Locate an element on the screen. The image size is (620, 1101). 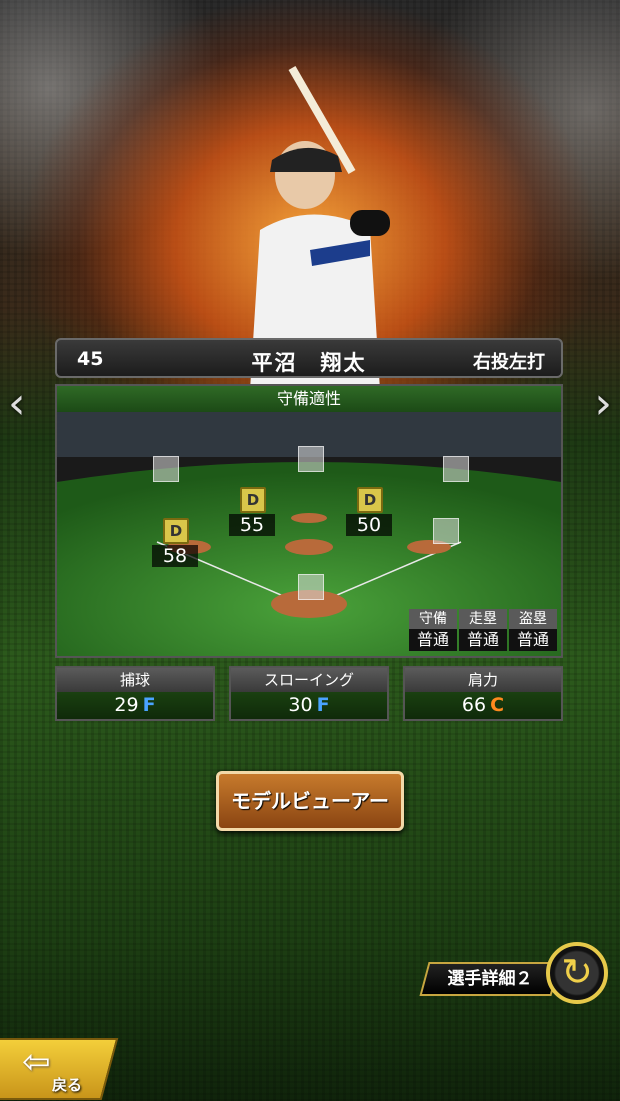
grade-badge-shortstop: D is located at coordinates (253, 500).